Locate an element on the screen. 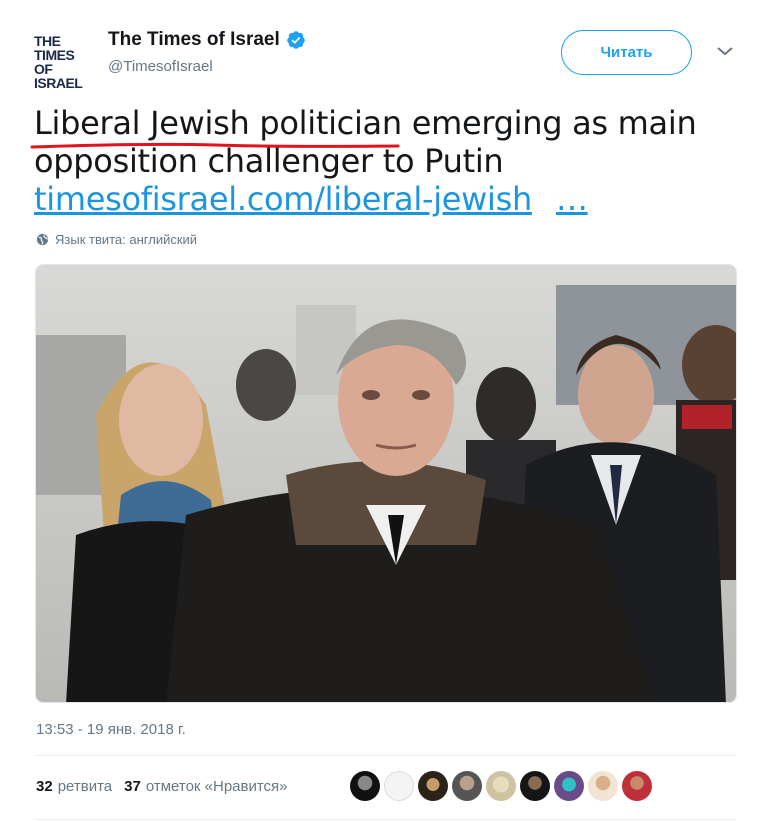 Image resolution: width=761 pixels, height=821 pixels. language-note: Язык твита: английский is located at coordinates (116, 239).